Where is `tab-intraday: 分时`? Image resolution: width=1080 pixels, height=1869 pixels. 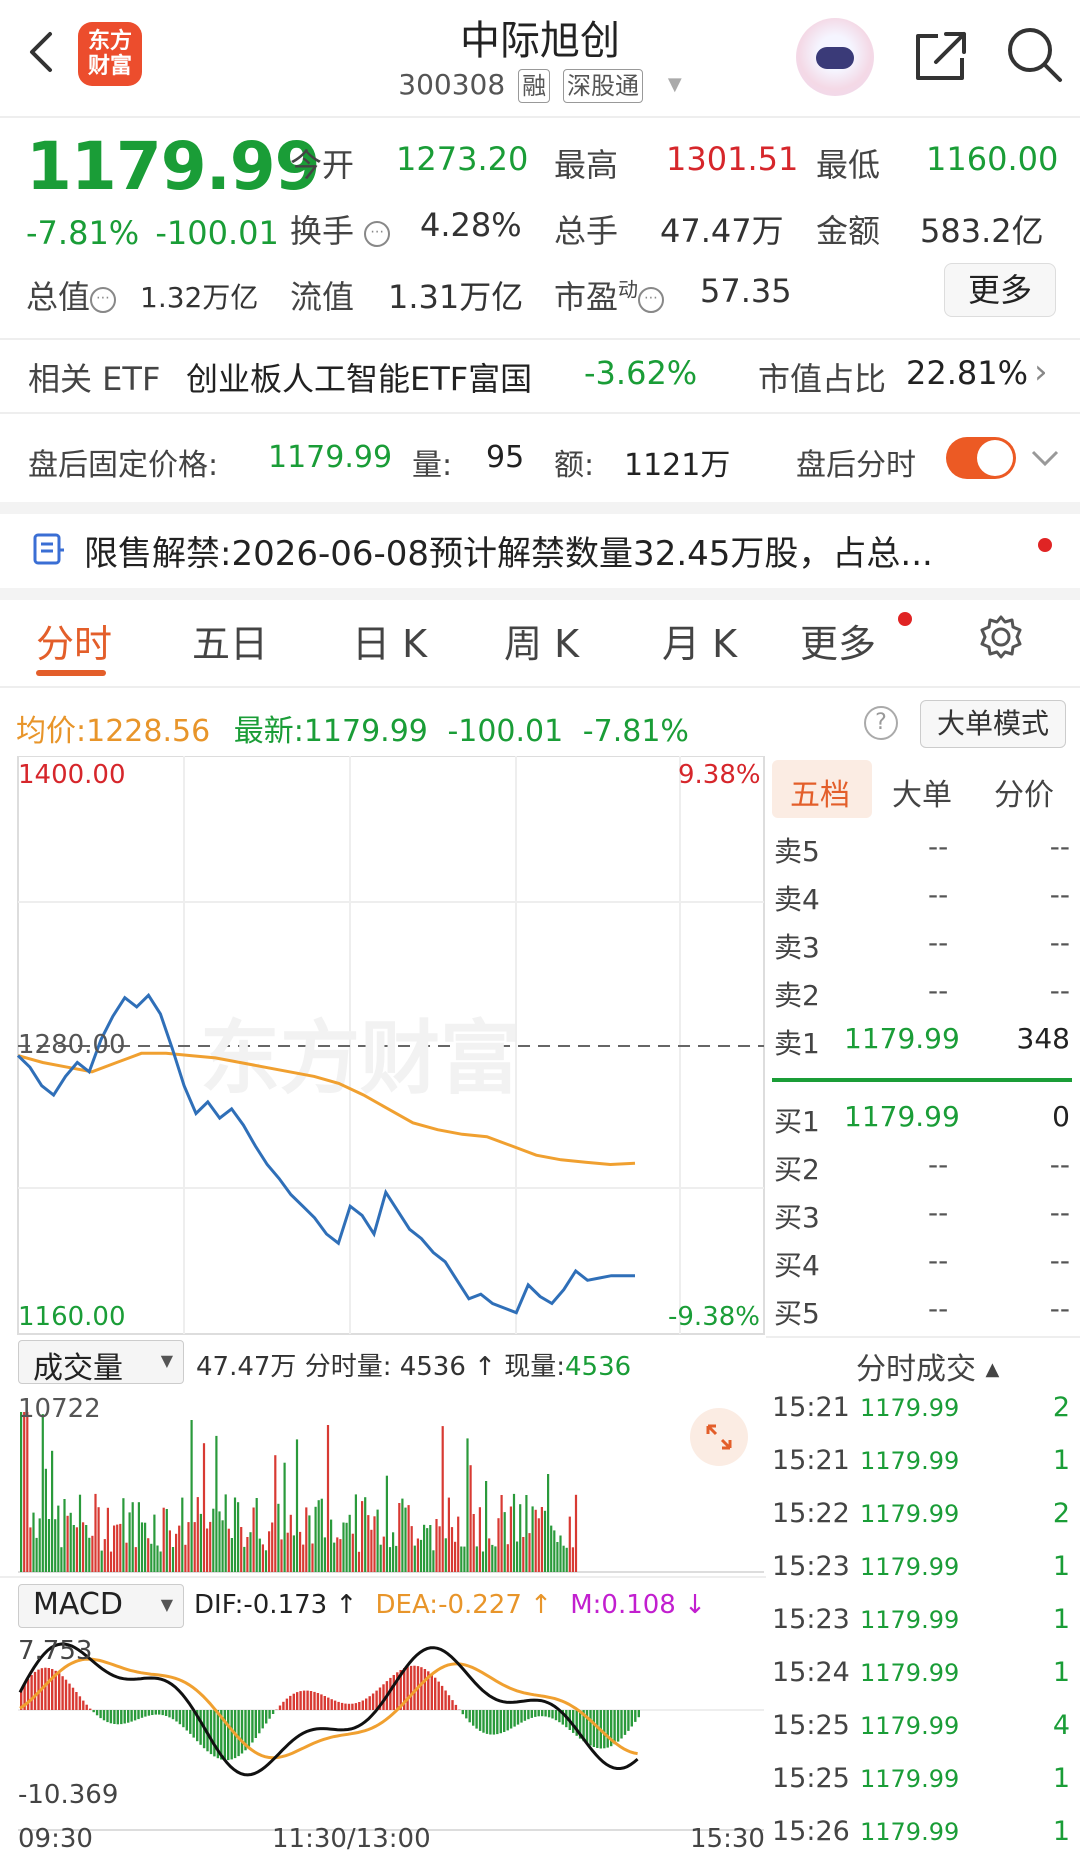 tab-intraday: 分时 is located at coordinates (74, 640).